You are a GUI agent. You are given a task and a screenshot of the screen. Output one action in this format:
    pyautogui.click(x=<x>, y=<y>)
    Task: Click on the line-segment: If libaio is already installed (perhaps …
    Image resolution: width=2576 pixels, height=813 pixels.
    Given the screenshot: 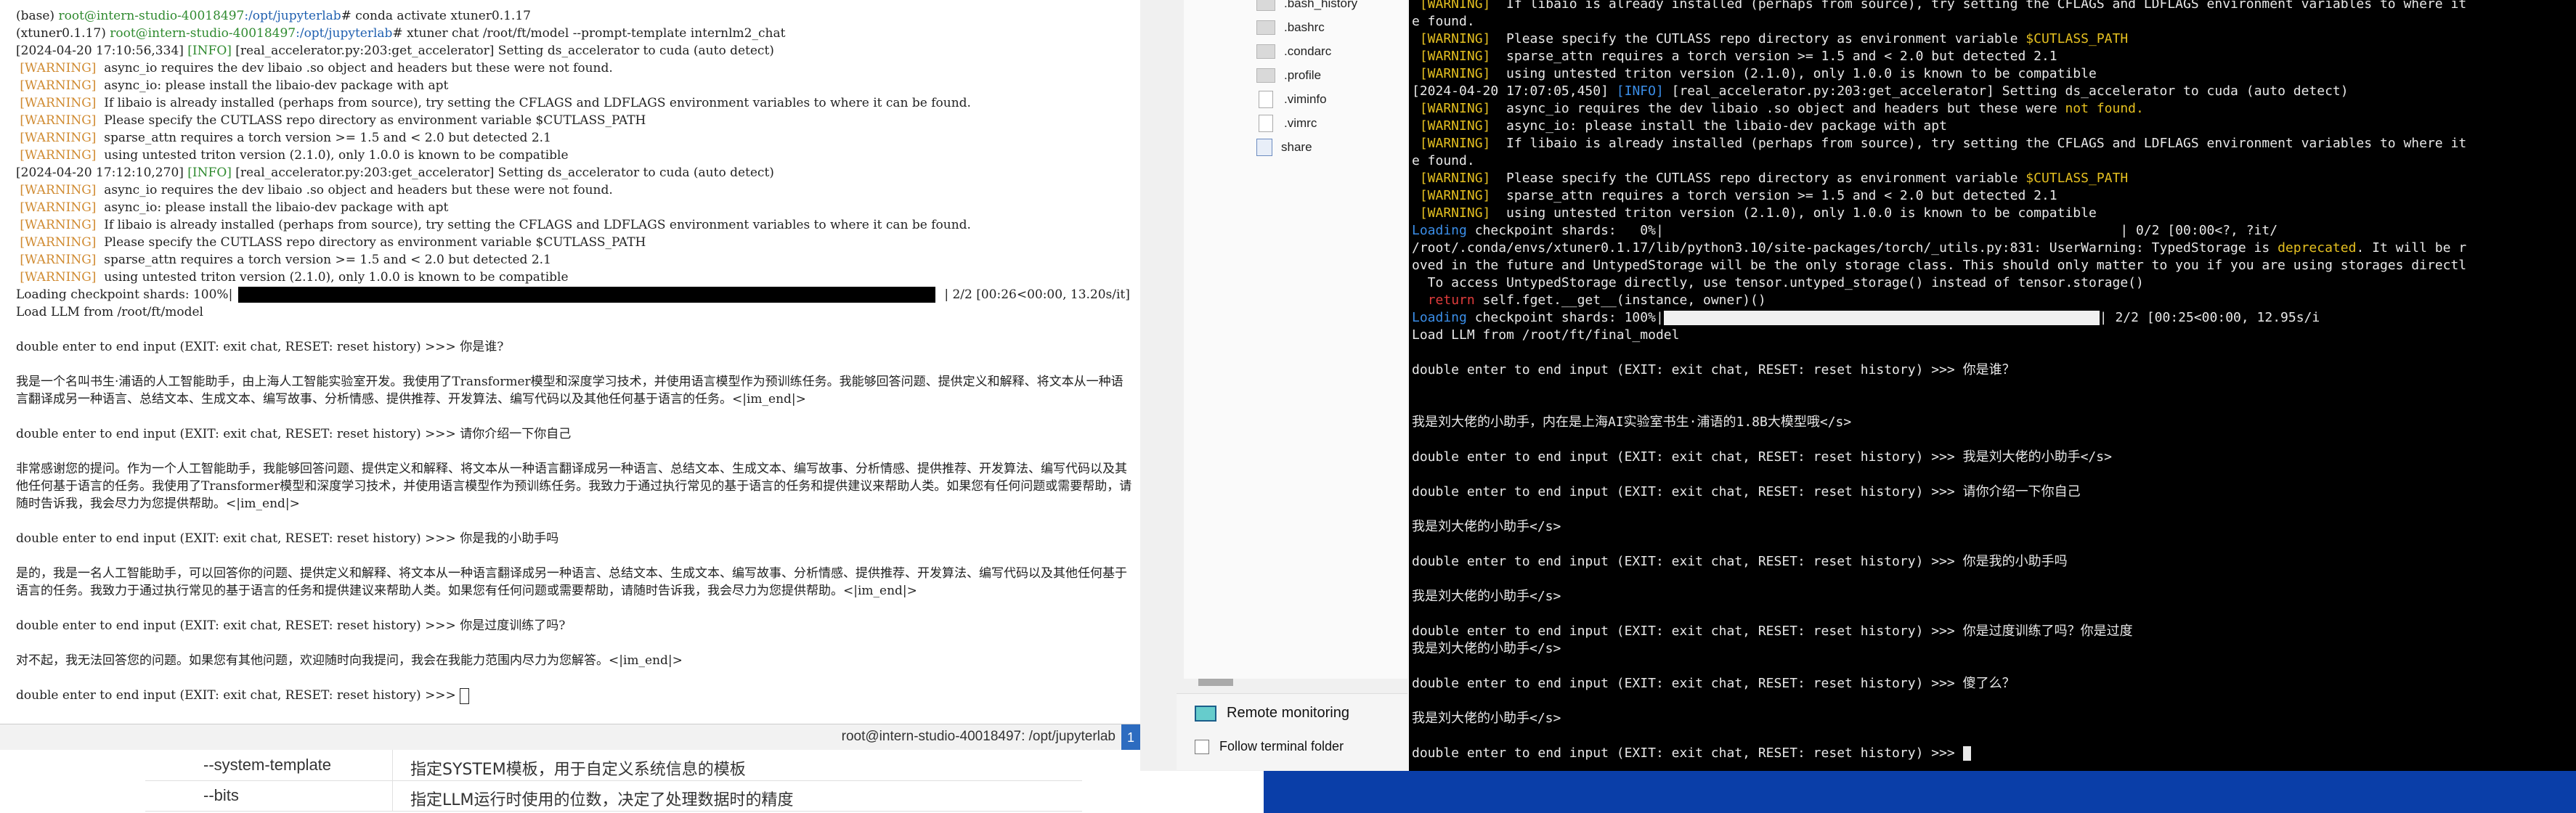 What is the action you would take?
    pyautogui.click(x=1986, y=6)
    